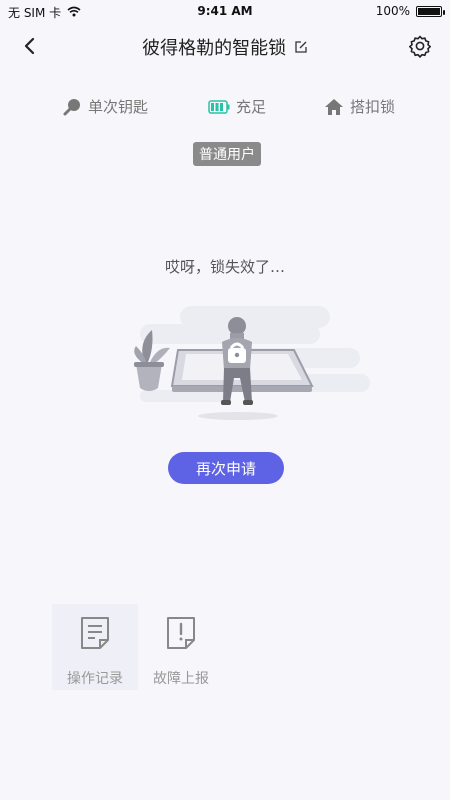 The width and height of the screenshot is (450, 800). Describe the element at coordinates (226, 468) in the screenshot. I see `reapply-button: 再次申请` at that location.